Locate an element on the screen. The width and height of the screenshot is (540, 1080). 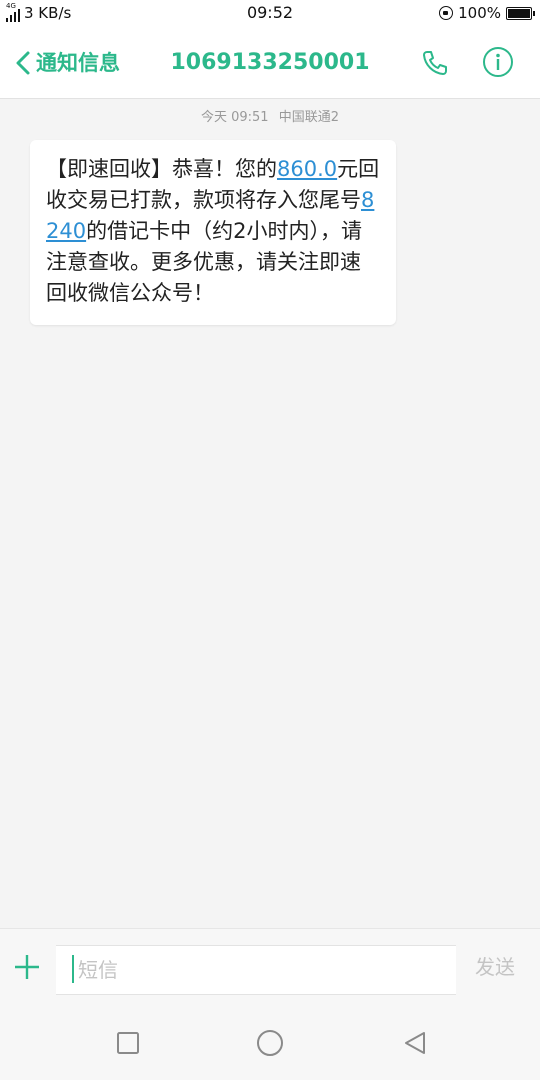
phone-icon is located at coordinates (435, 63).